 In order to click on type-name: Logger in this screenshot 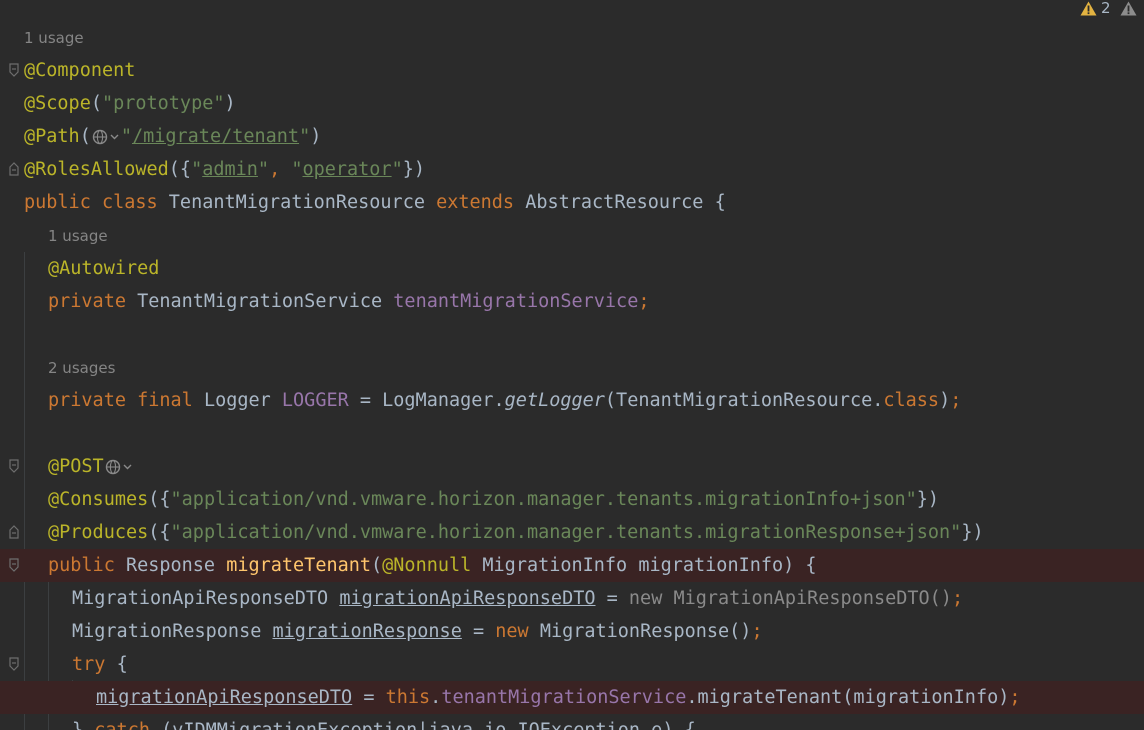, I will do `click(243, 400)`.